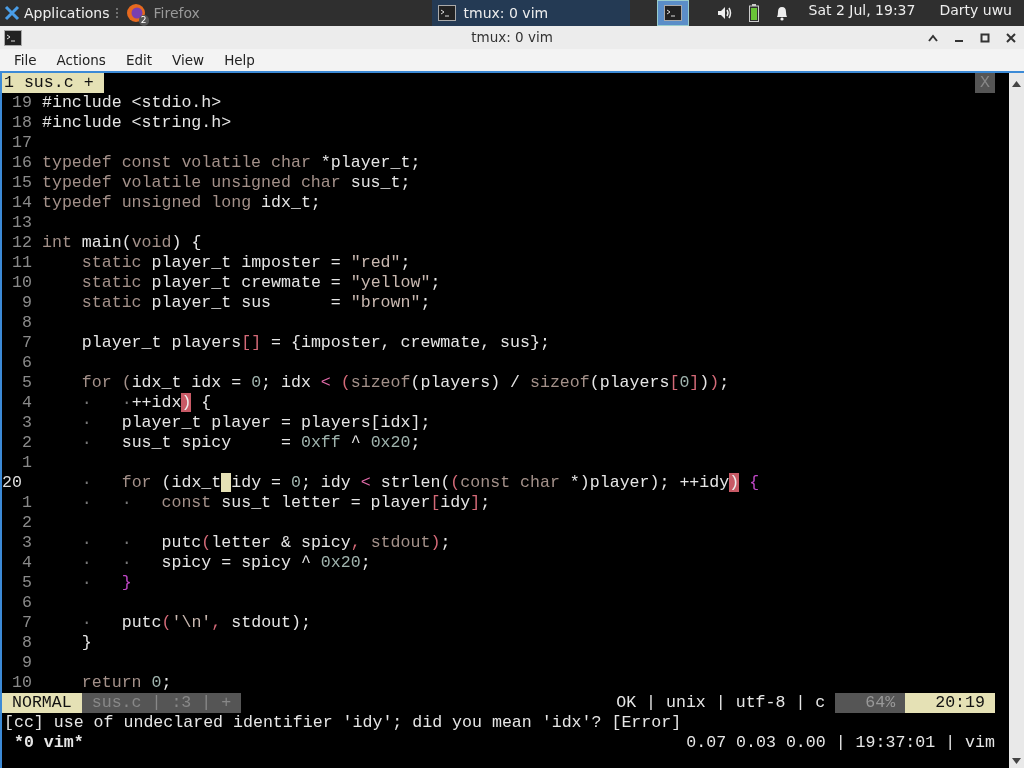 Image resolution: width=1024 pixels, height=768 pixels. I want to click on scroll-up-icon, so click(1016, 84).